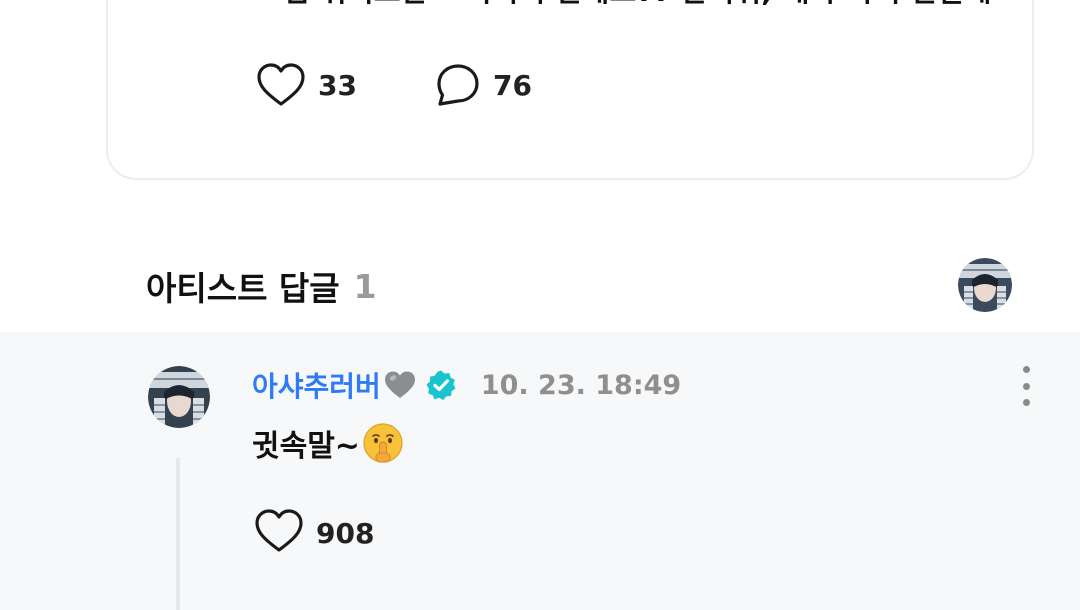 This screenshot has height=610, width=1080. I want to click on post-like-button: 33, so click(306, 85).